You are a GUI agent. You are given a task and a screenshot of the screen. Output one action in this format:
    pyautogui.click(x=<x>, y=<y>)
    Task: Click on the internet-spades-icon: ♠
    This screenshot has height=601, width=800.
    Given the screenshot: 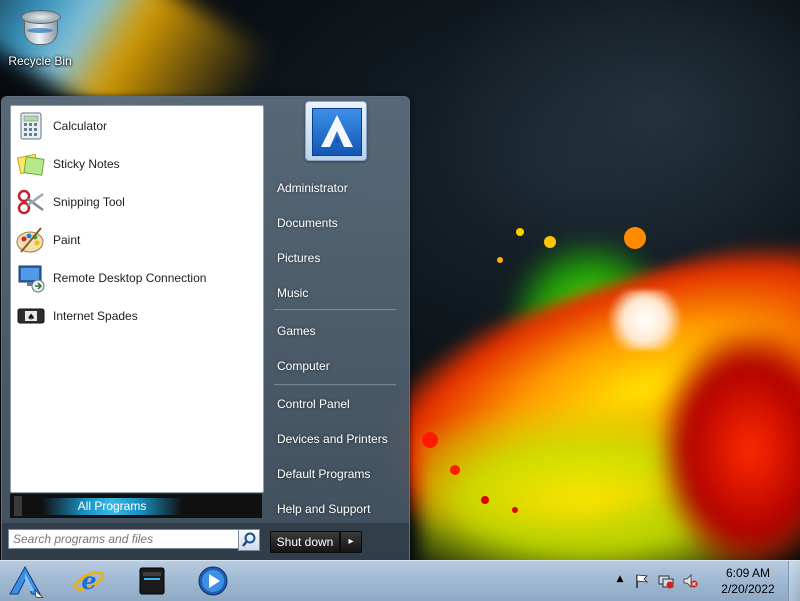 What is the action you would take?
    pyautogui.click(x=31, y=316)
    